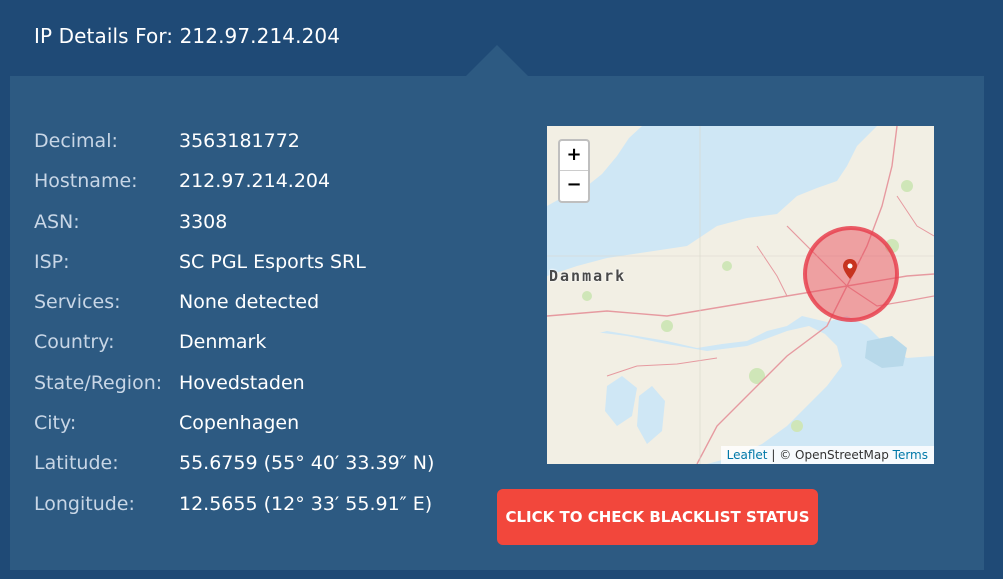  Describe the element at coordinates (239, 423) in the screenshot. I see `detail-value: Copenhagen` at that location.